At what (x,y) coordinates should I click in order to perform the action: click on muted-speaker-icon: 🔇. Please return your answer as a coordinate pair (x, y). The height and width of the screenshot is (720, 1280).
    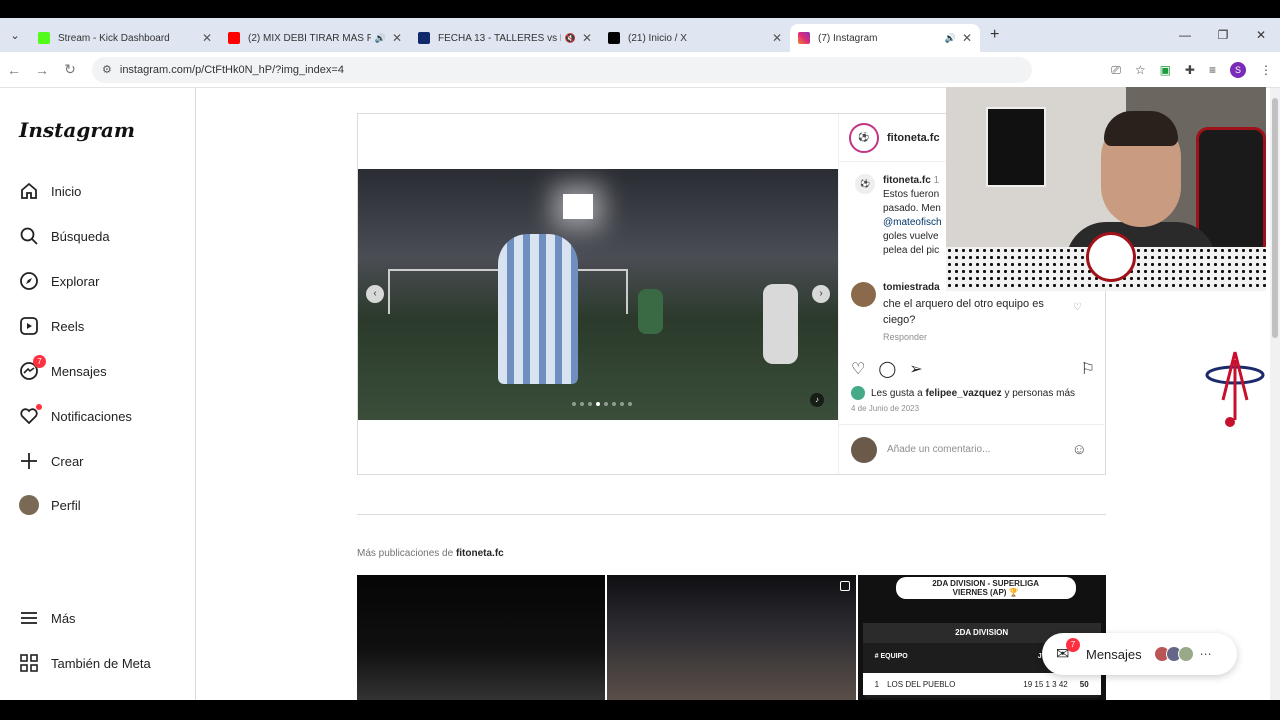
    Looking at the image, I should click on (570, 38).